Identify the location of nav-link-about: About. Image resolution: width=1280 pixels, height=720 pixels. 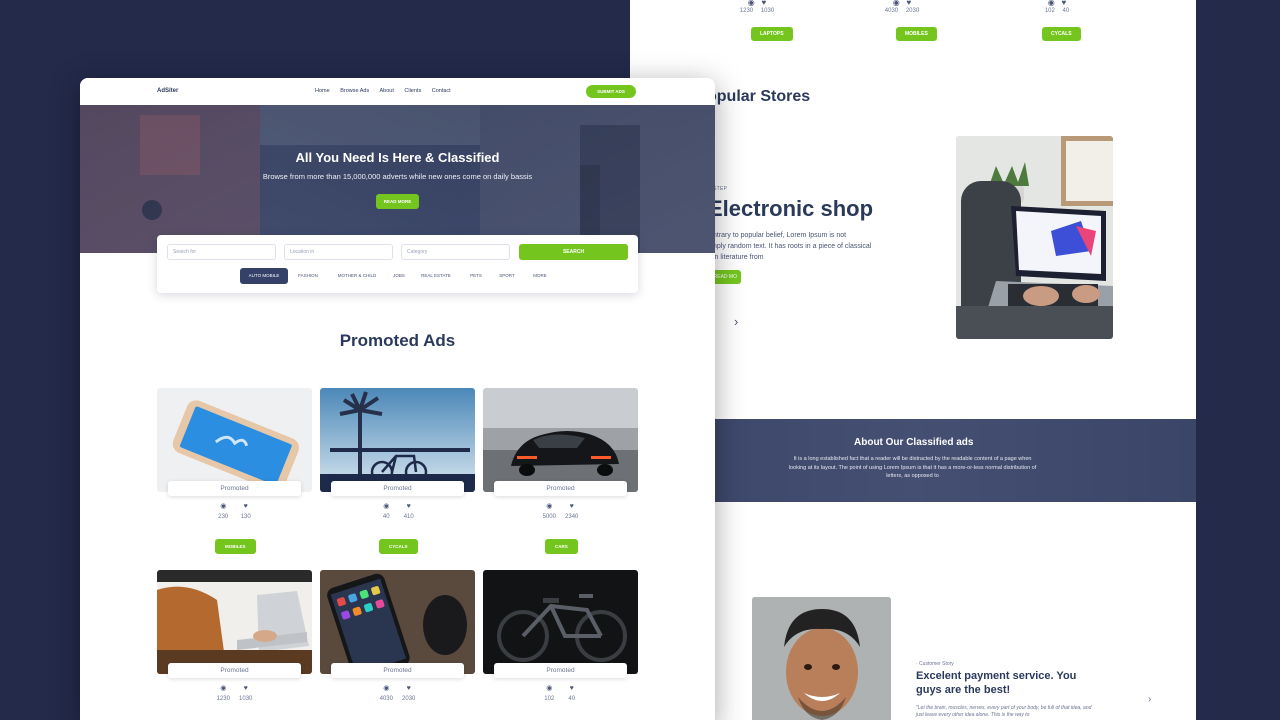
(386, 91).